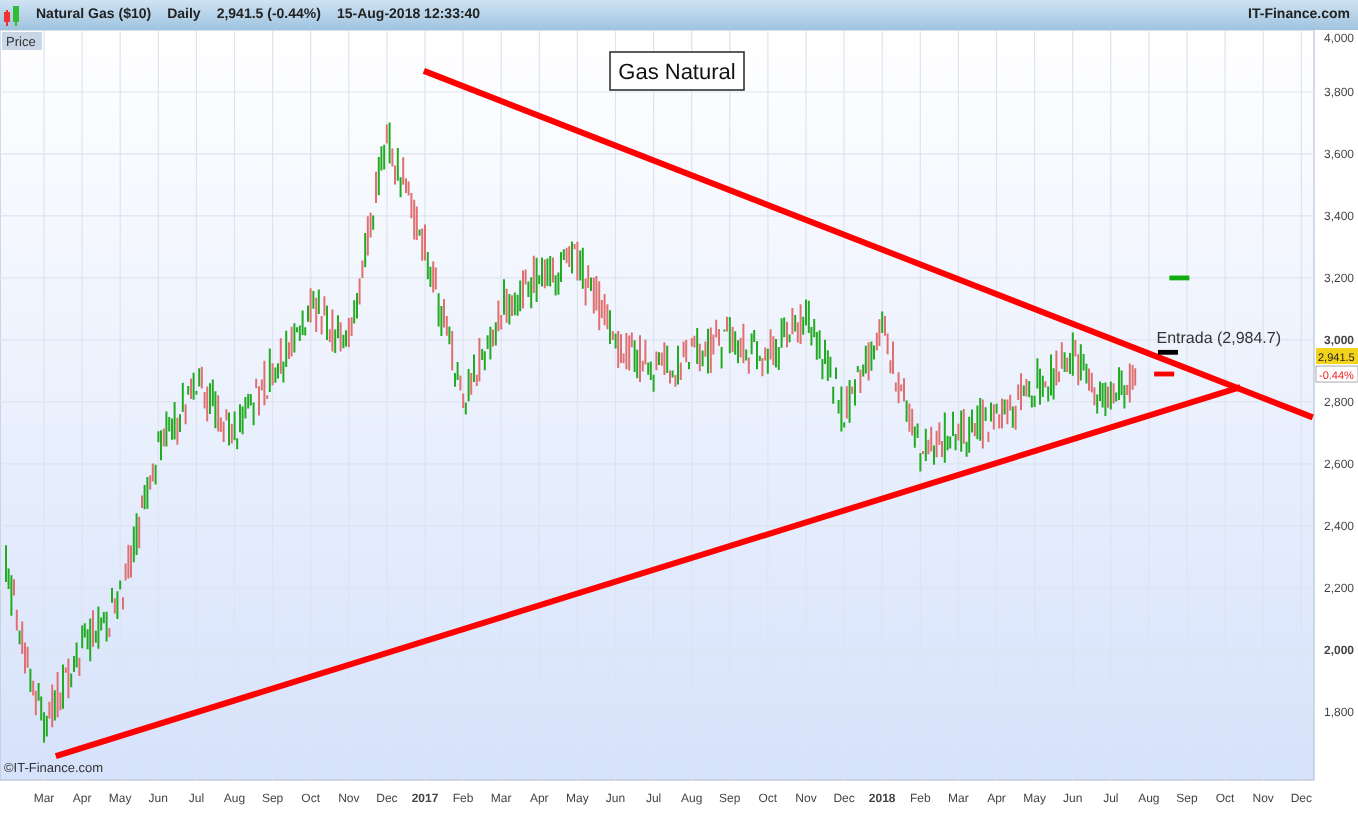 The height and width of the screenshot is (814, 1358). Describe the element at coordinates (1219, 337) in the screenshot. I see `entry-label: Entrada (2,984.7)` at that location.